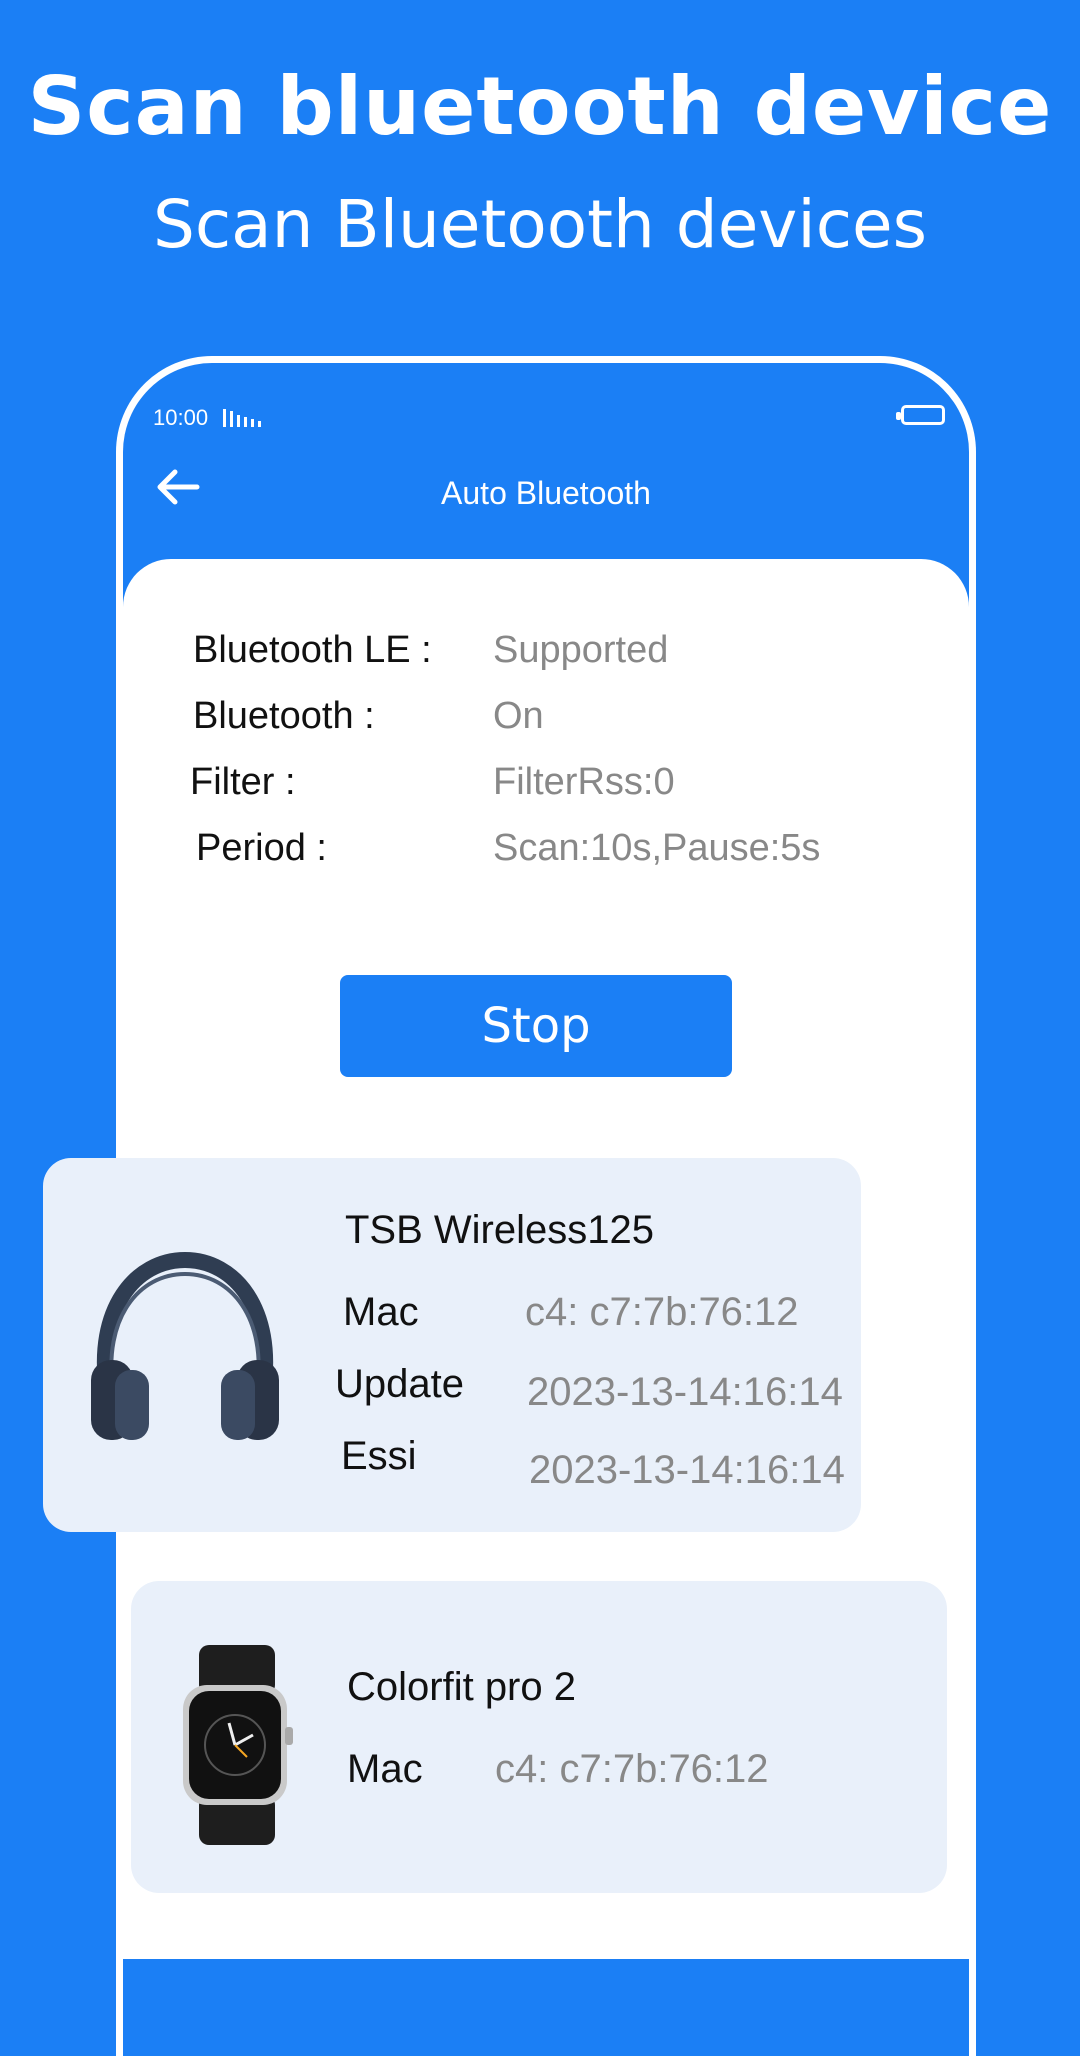 The height and width of the screenshot is (2056, 1080). What do you see at coordinates (584, 782) in the screenshot?
I see `info-value: FilterRss:0` at bounding box center [584, 782].